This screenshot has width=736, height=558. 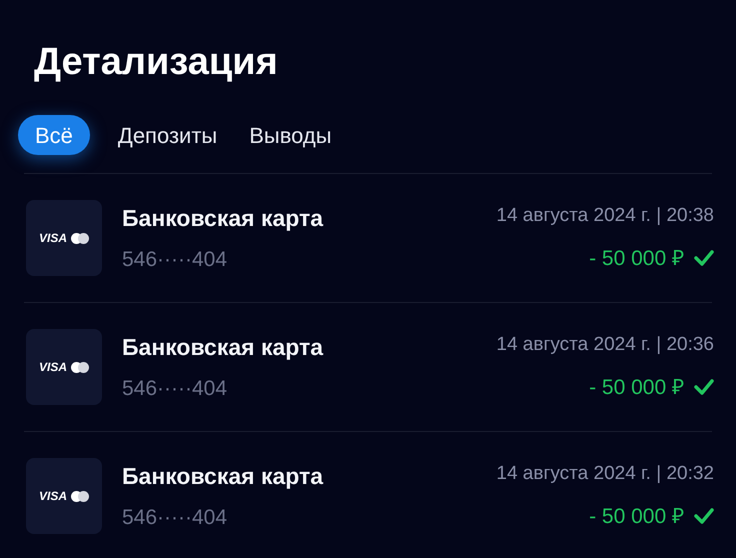 I want to click on transaction-date: 14 августа 2024 г. | 20:38, so click(x=605, y=216).